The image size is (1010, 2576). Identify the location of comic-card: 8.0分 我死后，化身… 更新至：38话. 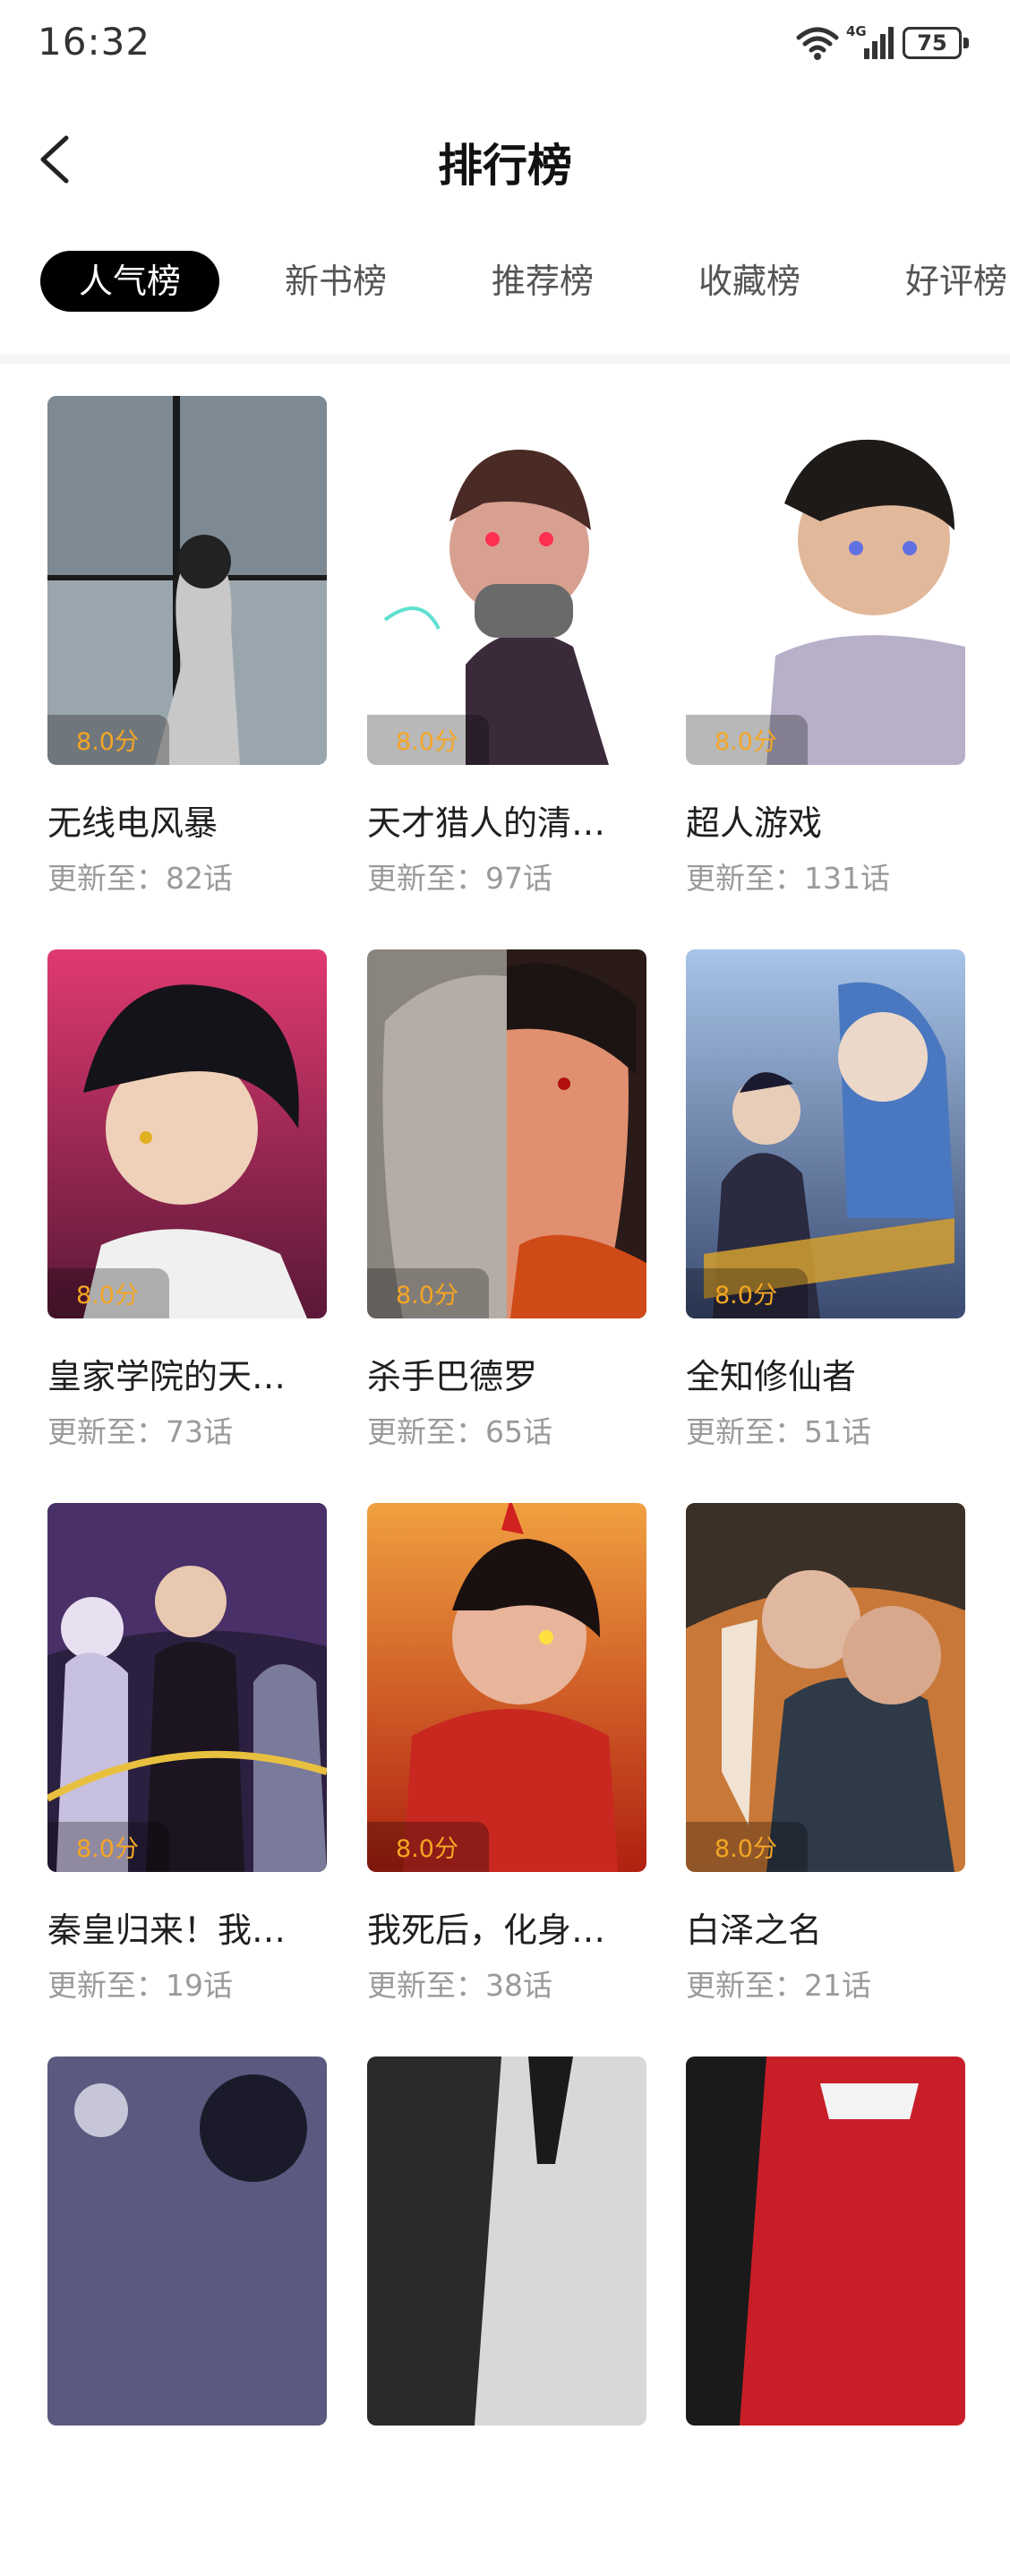
(507, 1762).